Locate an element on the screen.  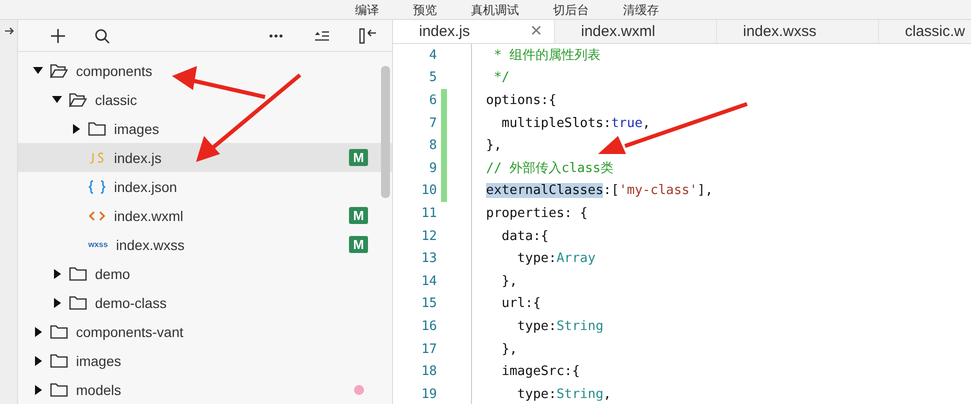
line-number: 18 is located at coordinates (428, 372).